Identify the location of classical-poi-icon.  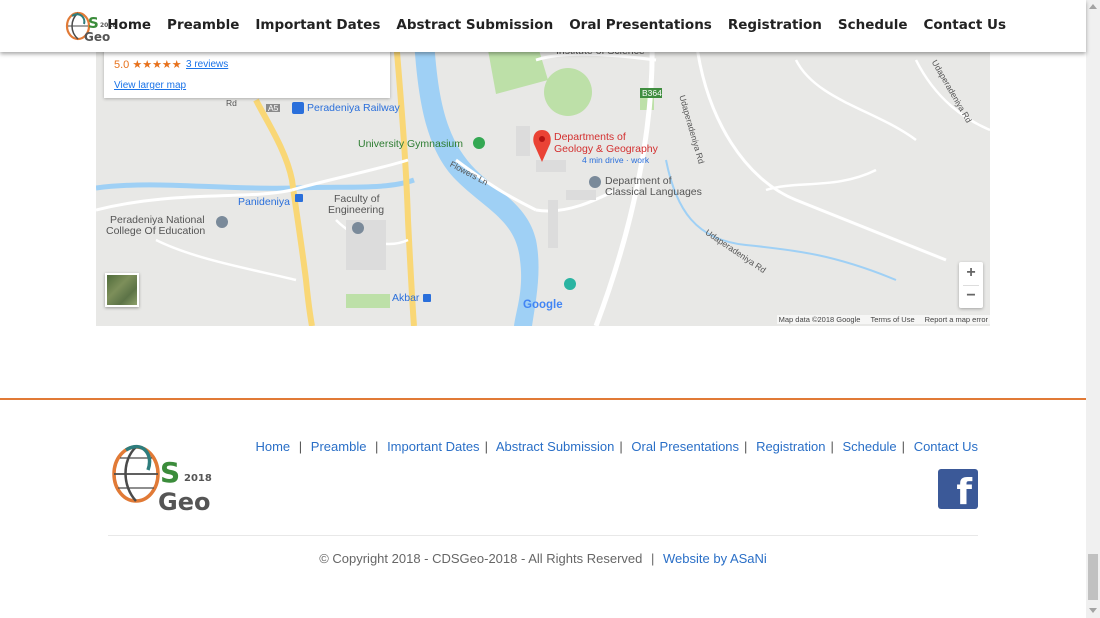
(595, 182).